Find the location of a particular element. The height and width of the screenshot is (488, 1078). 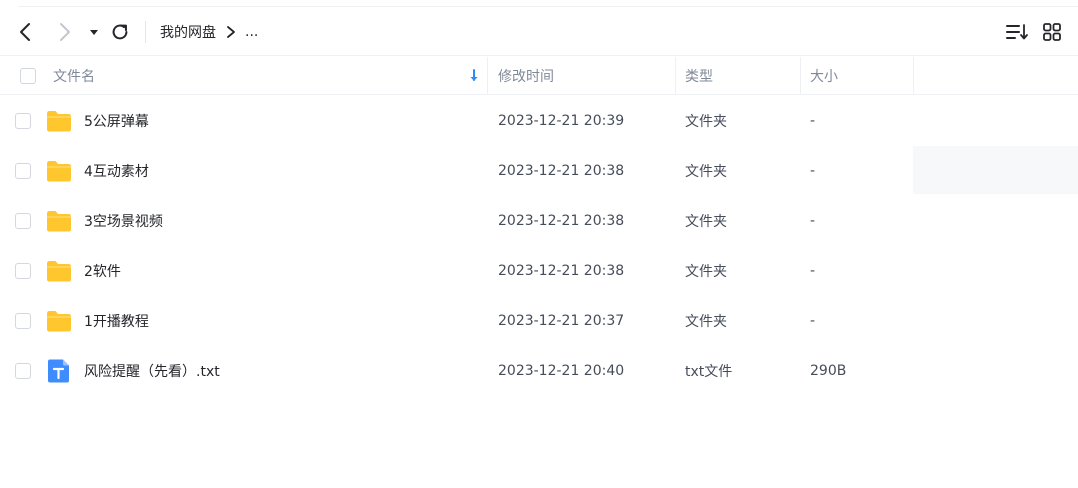

file-name: 3空场景视频 is located at coordinates (123, 221).